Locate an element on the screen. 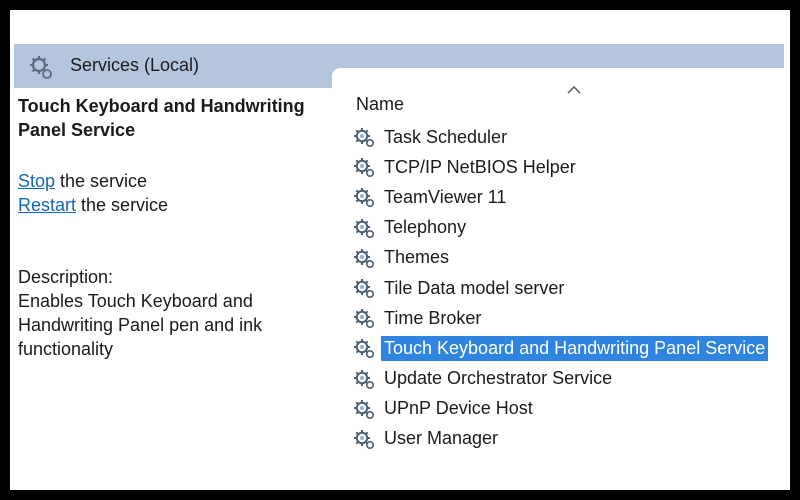 The height and width of the screenshot is (500, 800). restart-action: Restart the service is located at coordinates (173, 205).